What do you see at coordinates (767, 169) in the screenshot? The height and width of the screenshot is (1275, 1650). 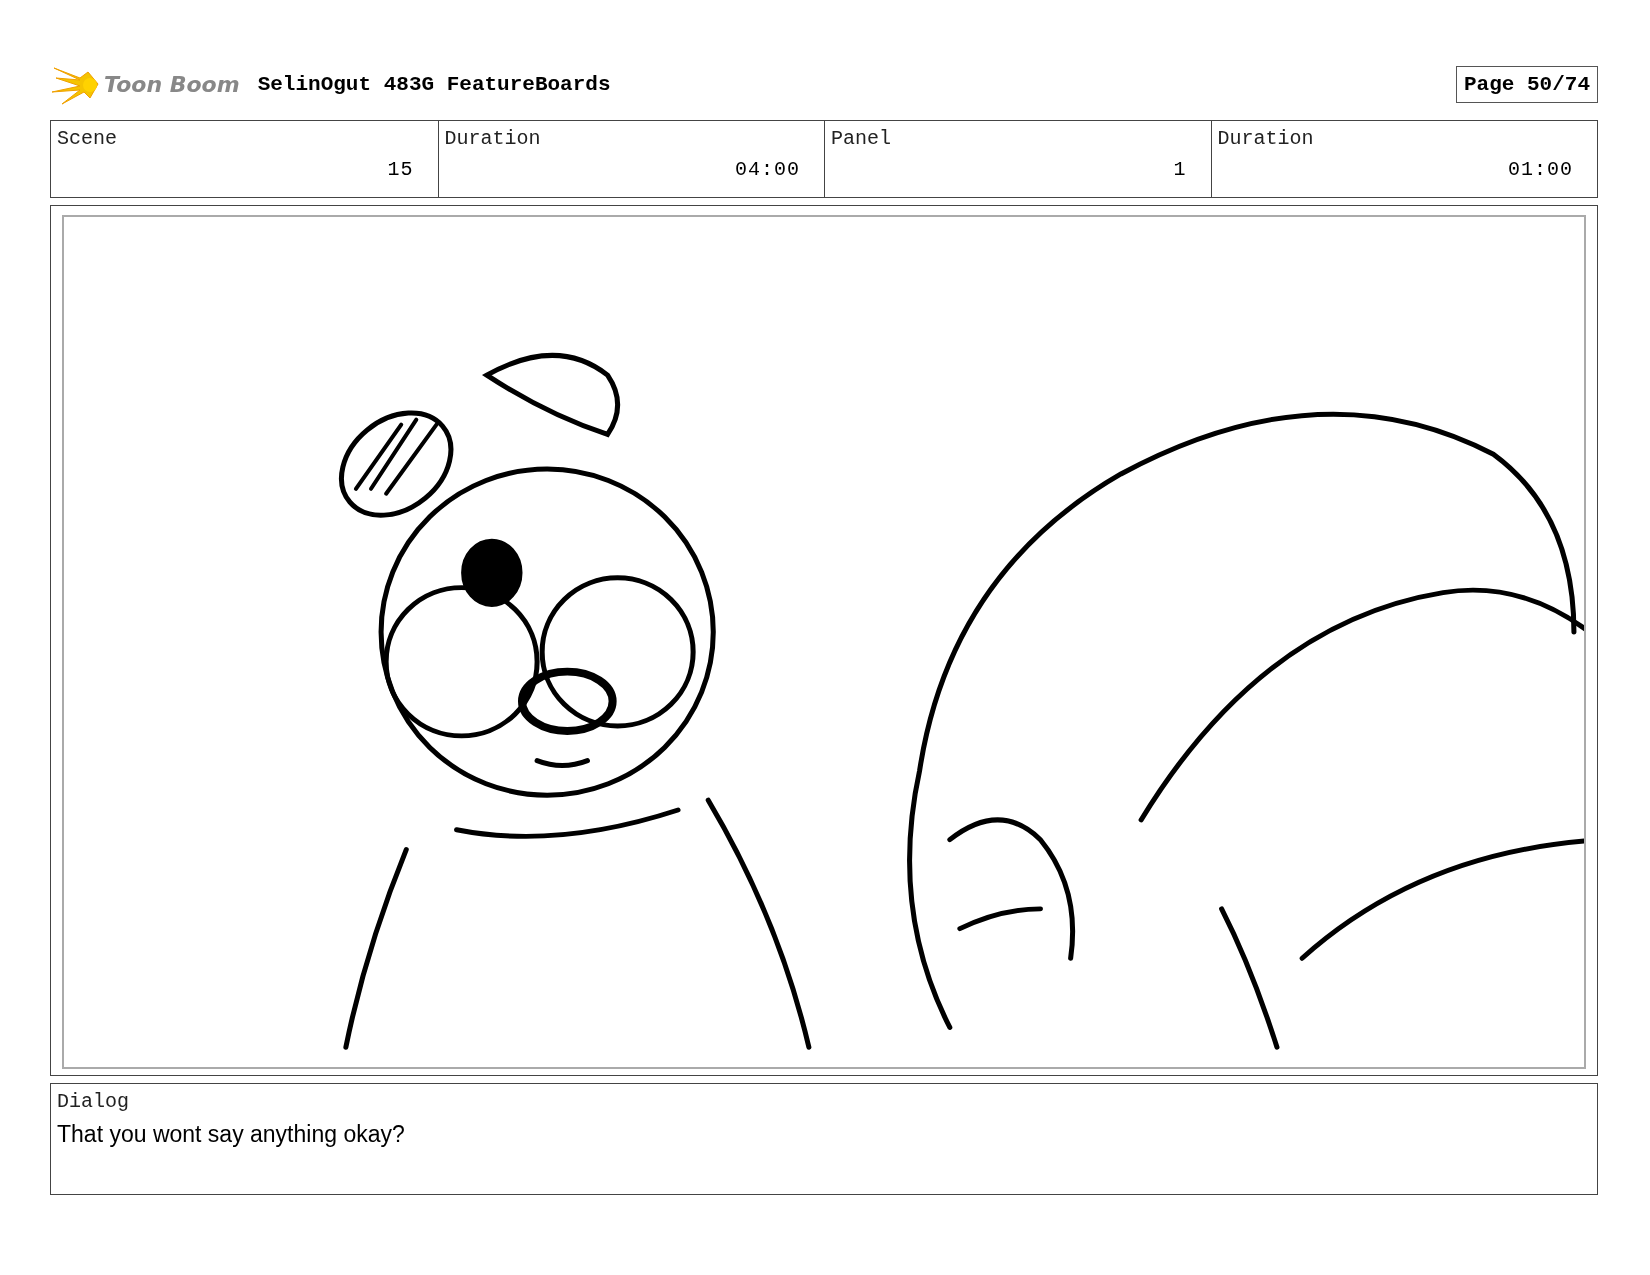 I see `field-value: 04:00` at bounding box center [767, 169].